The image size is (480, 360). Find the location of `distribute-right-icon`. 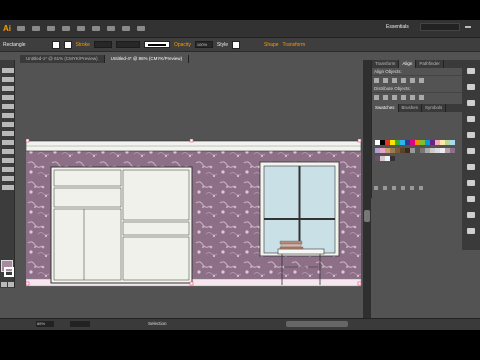

distribute-right-icon is located at coordinates (421, 97).